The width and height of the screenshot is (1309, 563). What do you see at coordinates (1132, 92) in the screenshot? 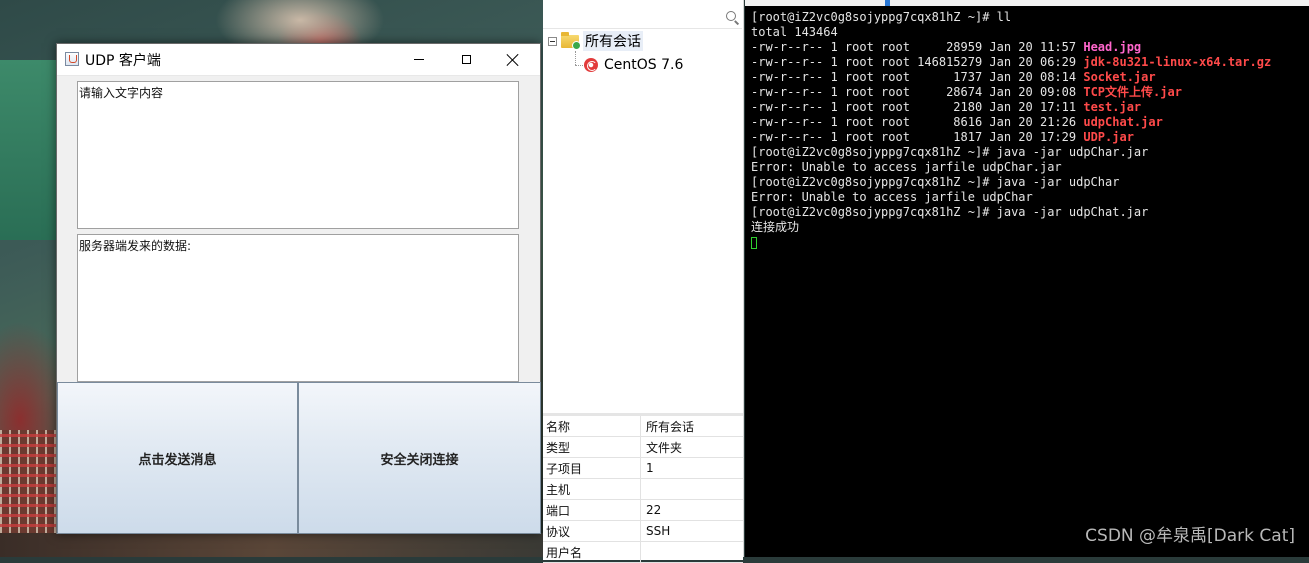
I see `file-name: TCP文件上传.jar` at bounding box center [1132, 92].